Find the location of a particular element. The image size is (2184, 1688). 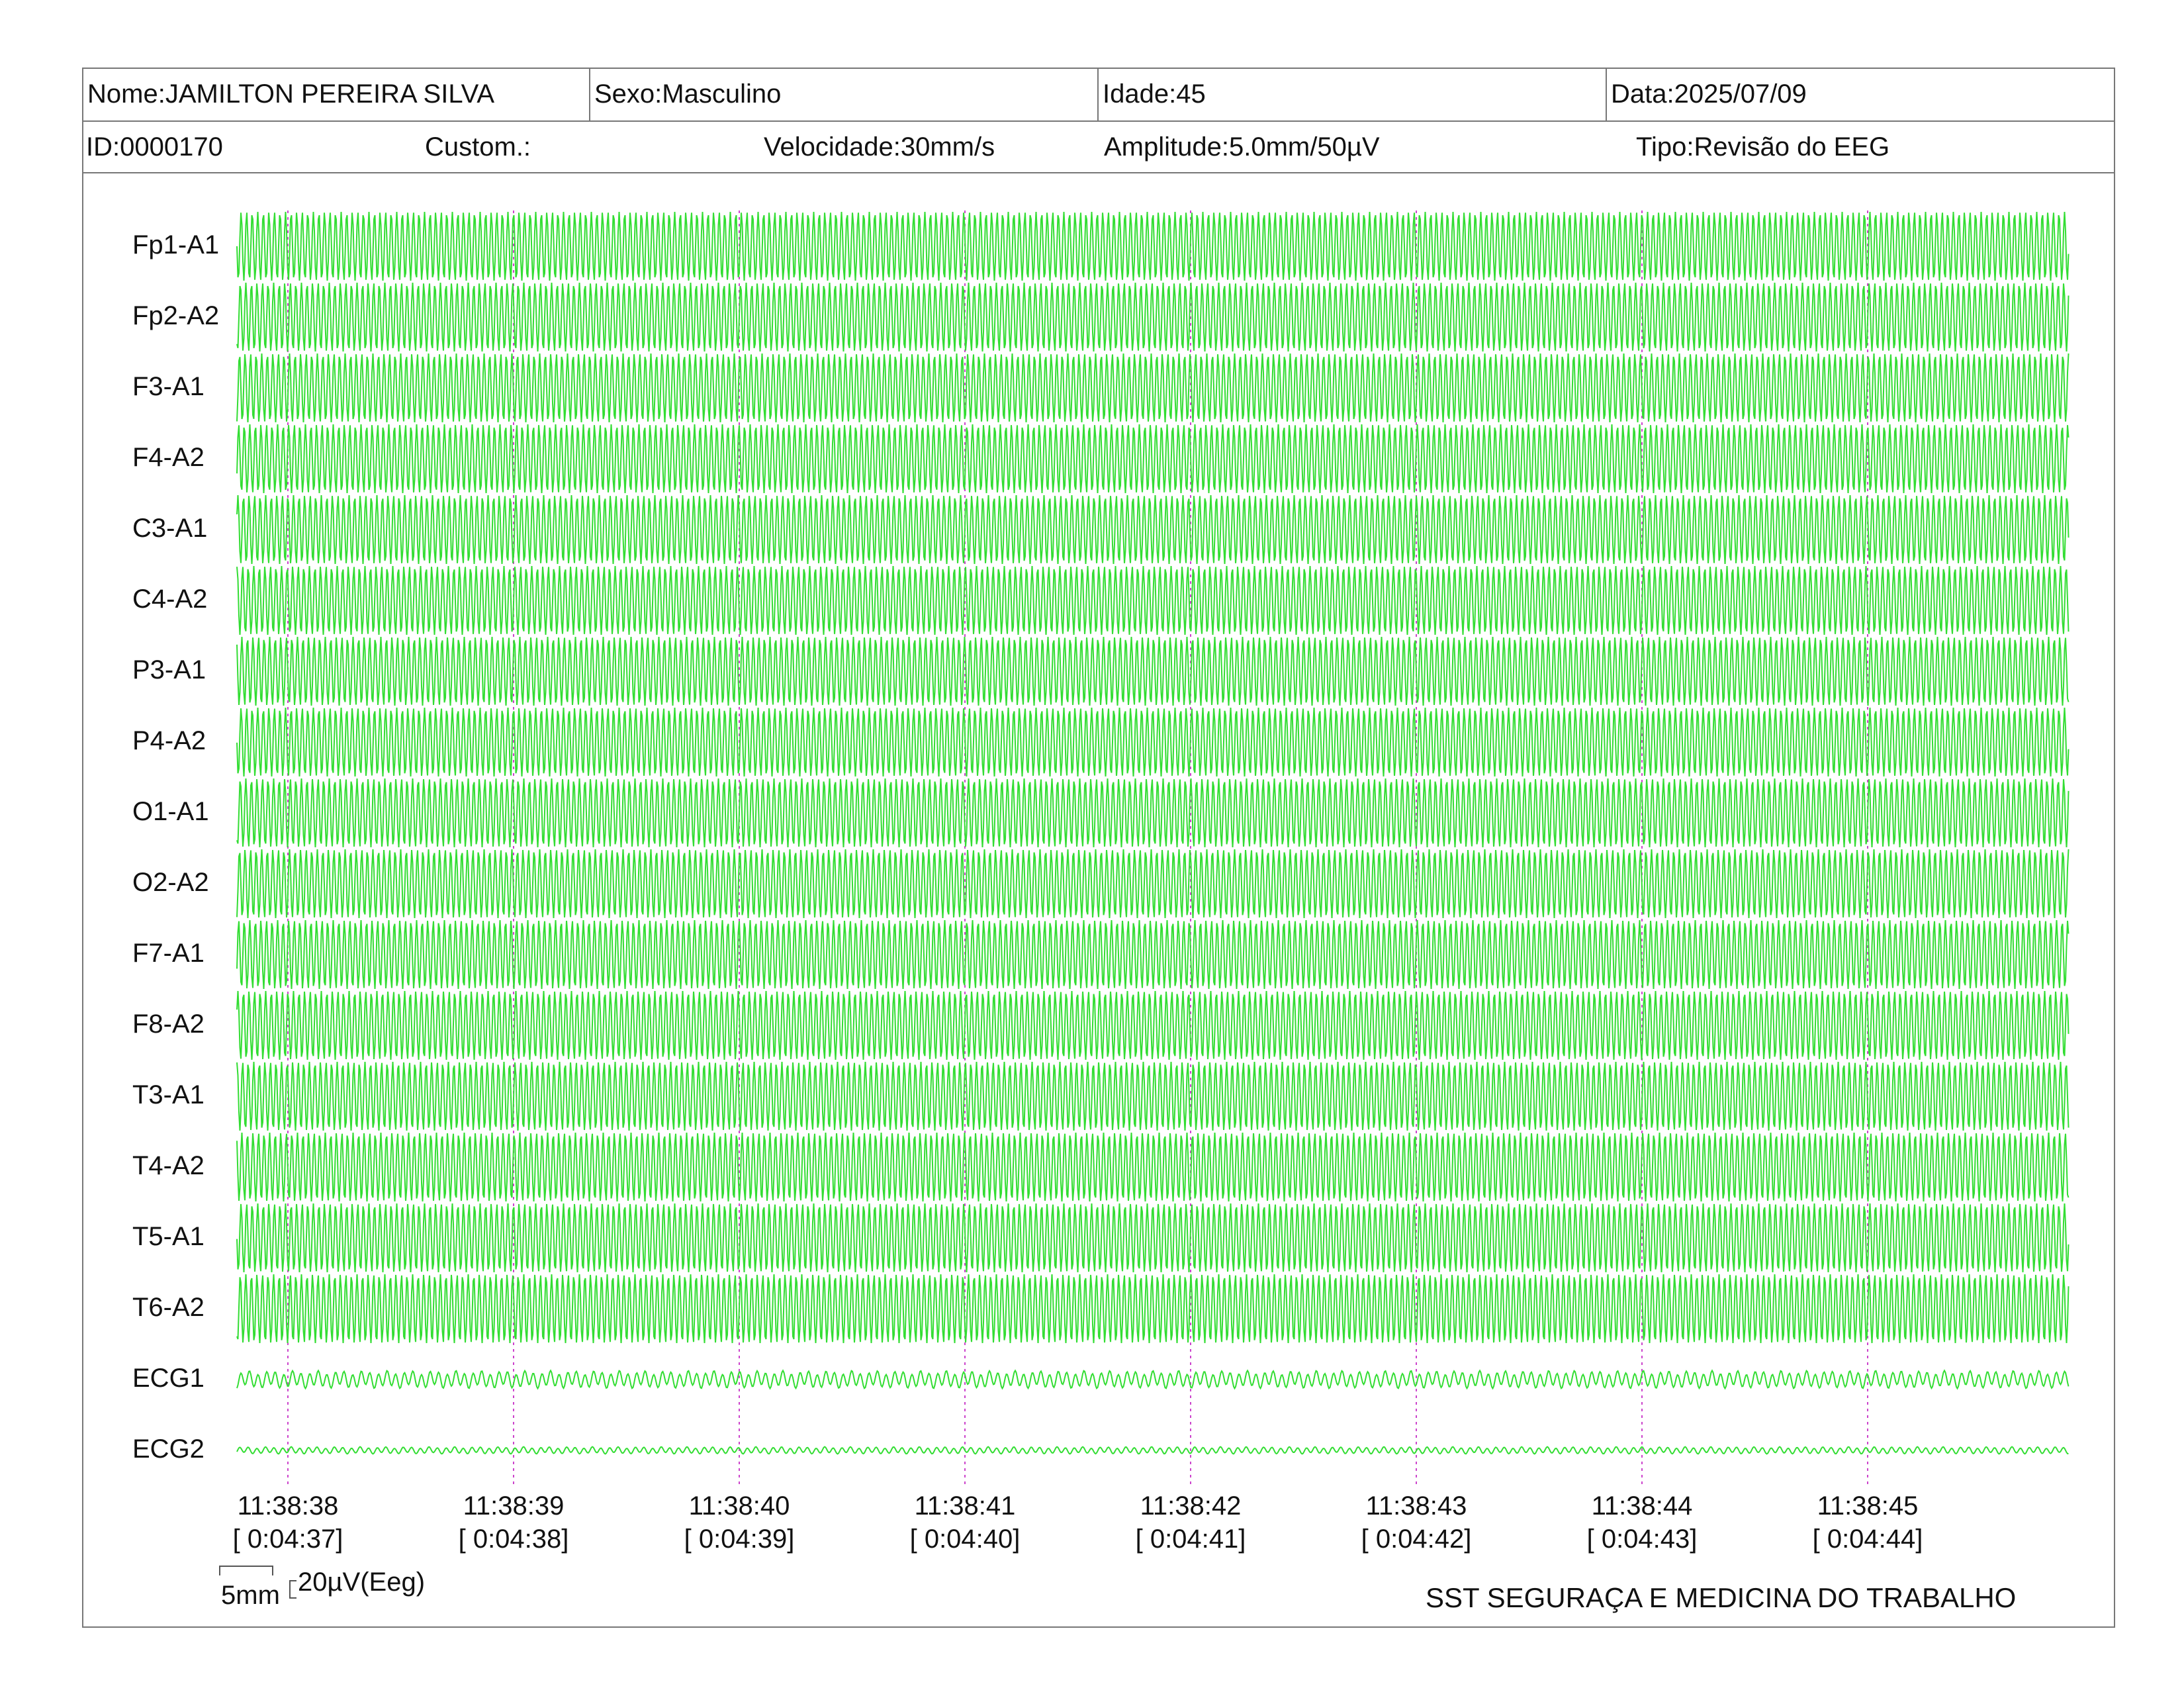

channel-label: F8-A2 is located at coordinates (168, 1024).